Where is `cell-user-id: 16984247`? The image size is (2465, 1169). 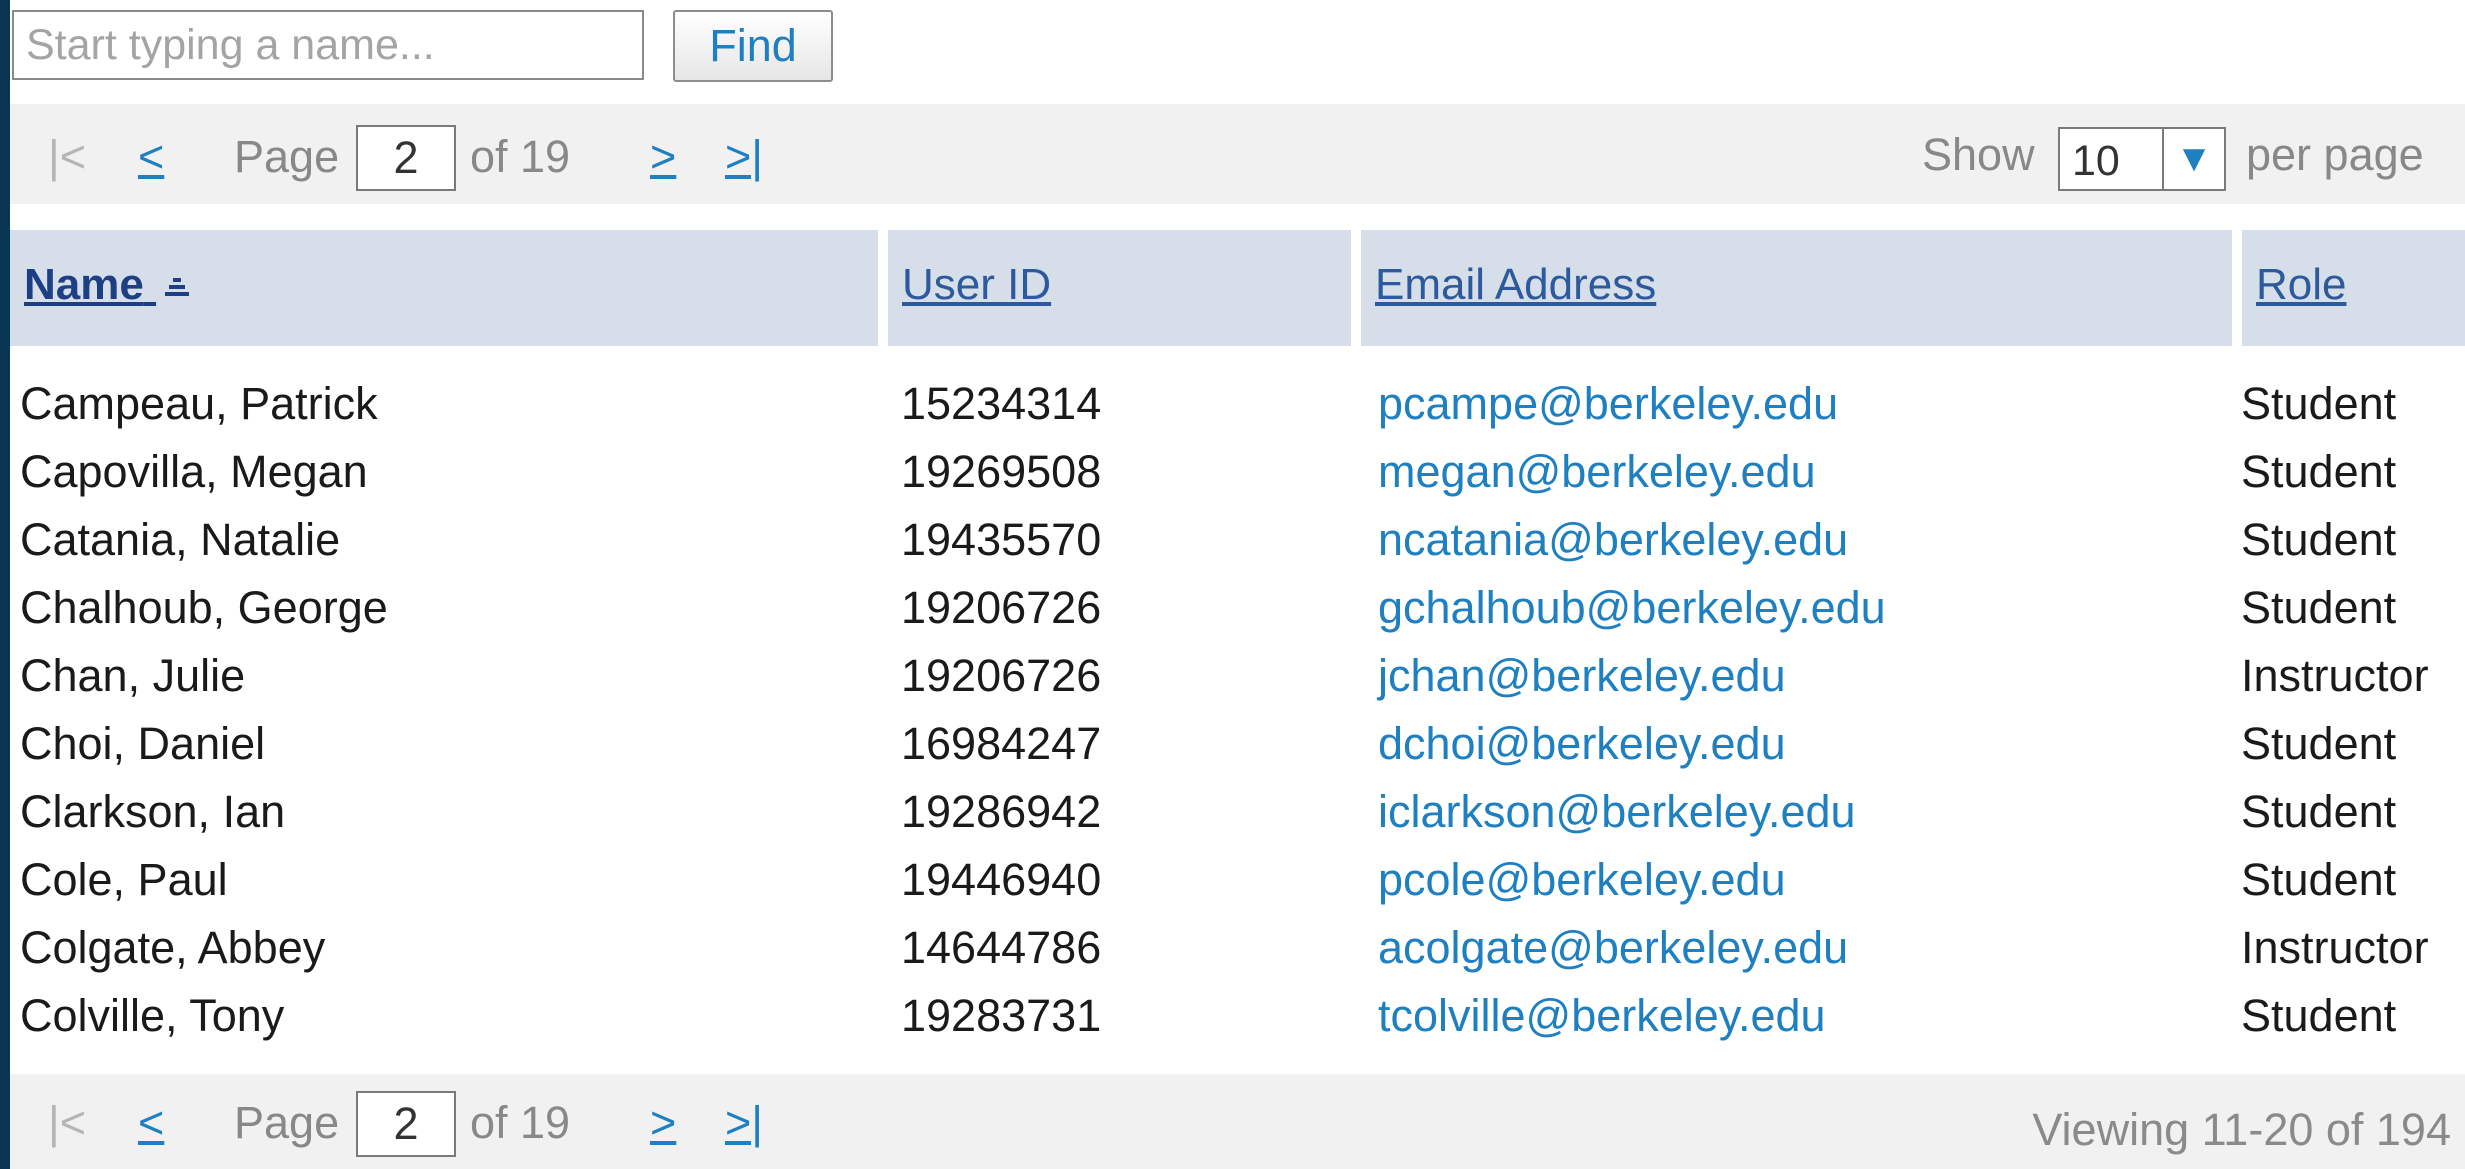 cell-user-id: 16984247 is located at coordinates (1001, 743).